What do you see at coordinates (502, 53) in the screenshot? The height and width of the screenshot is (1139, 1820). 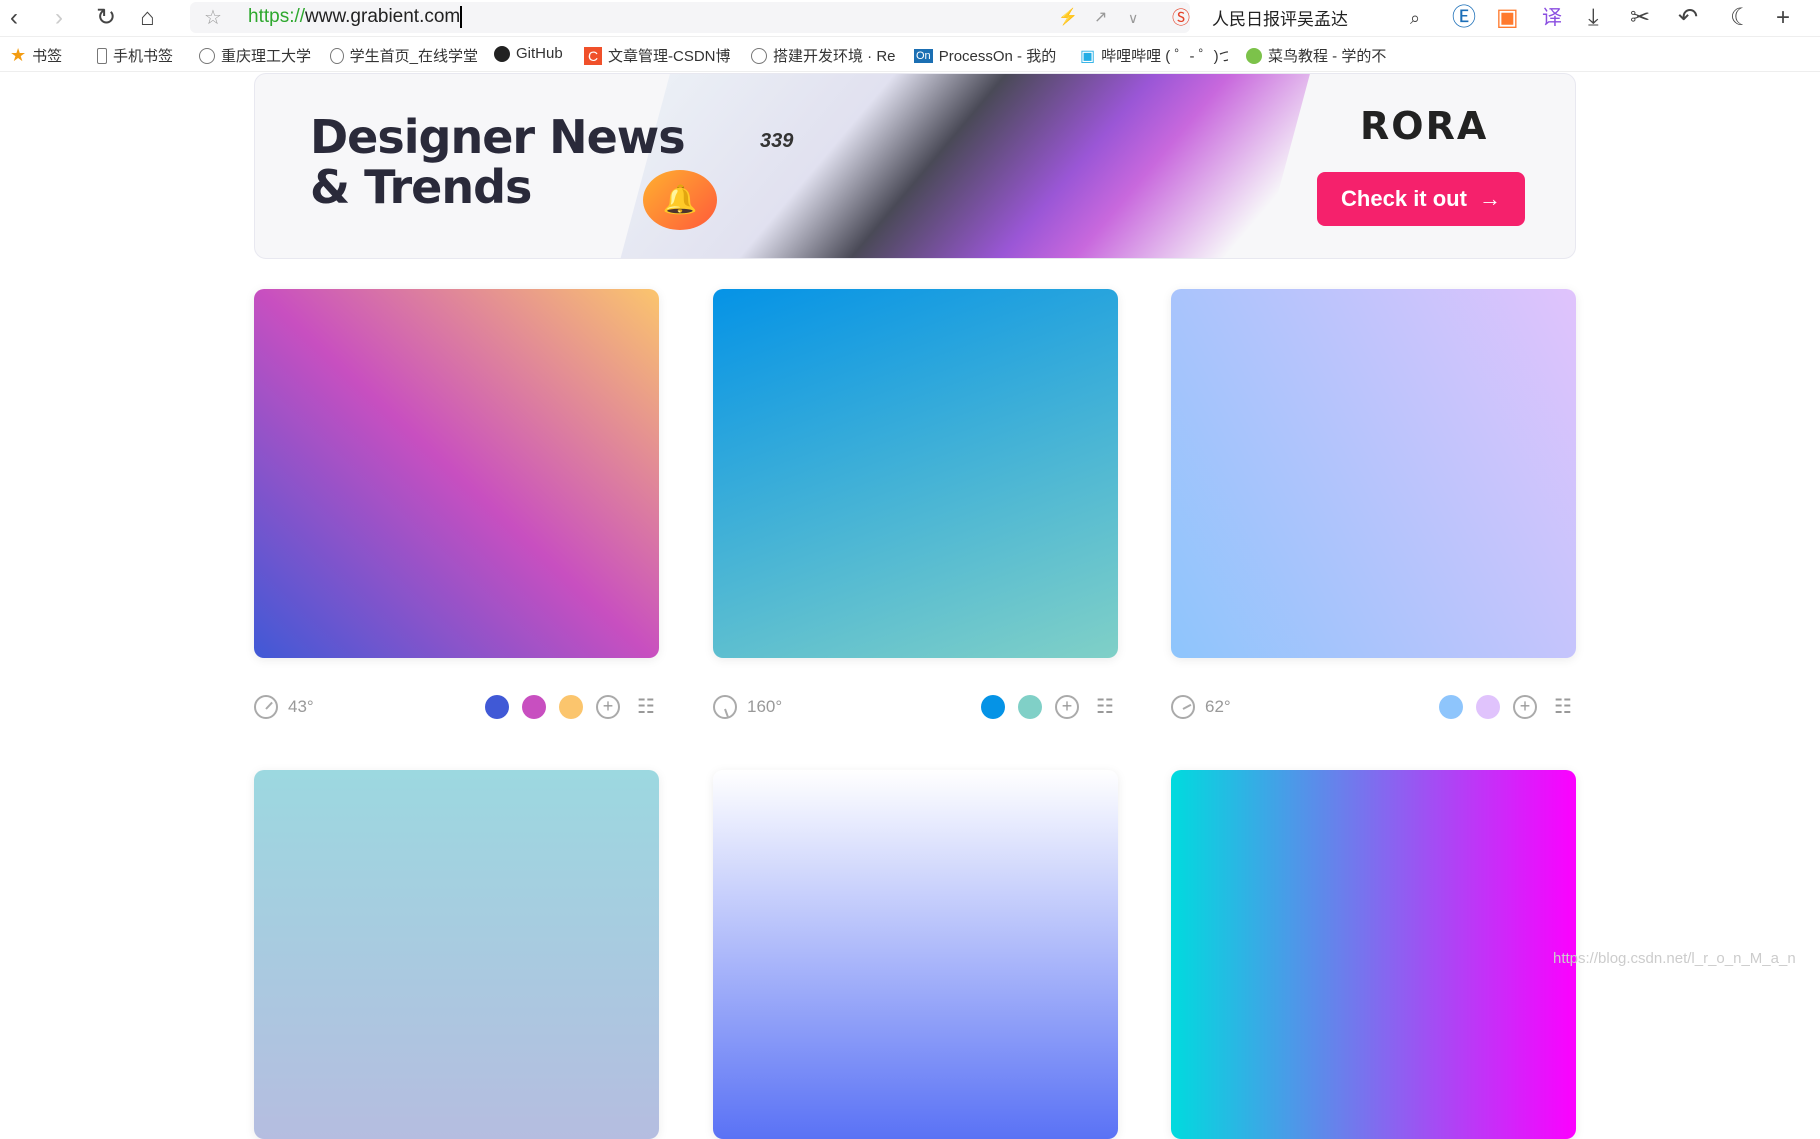 I see `github-icon` at bounding box center [502, 53].